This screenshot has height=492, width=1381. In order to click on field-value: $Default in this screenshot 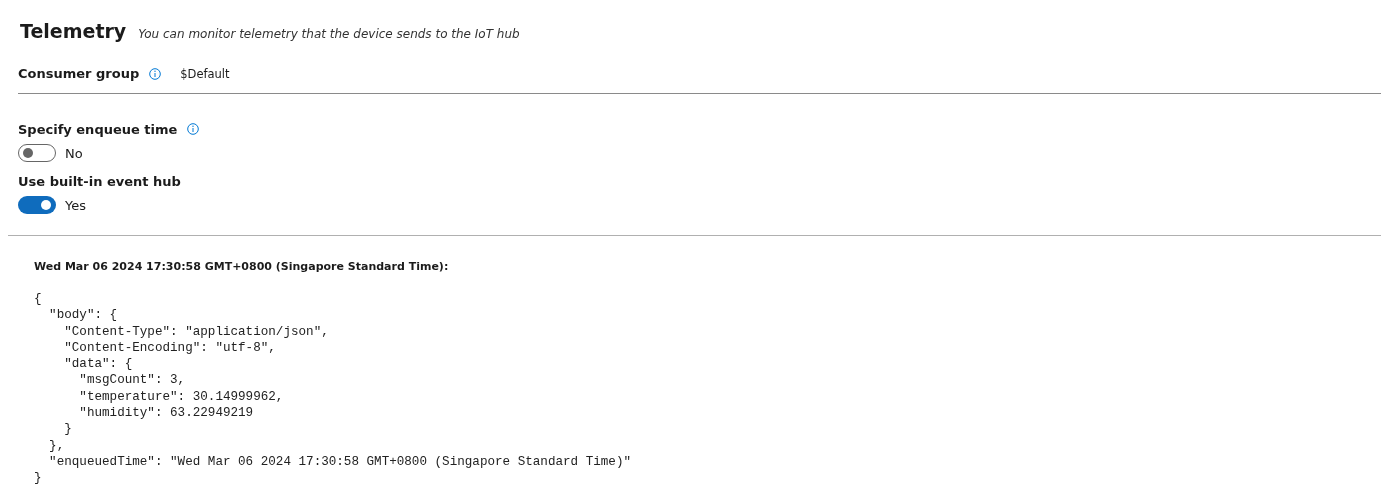, I will do `click(205, 73)`.